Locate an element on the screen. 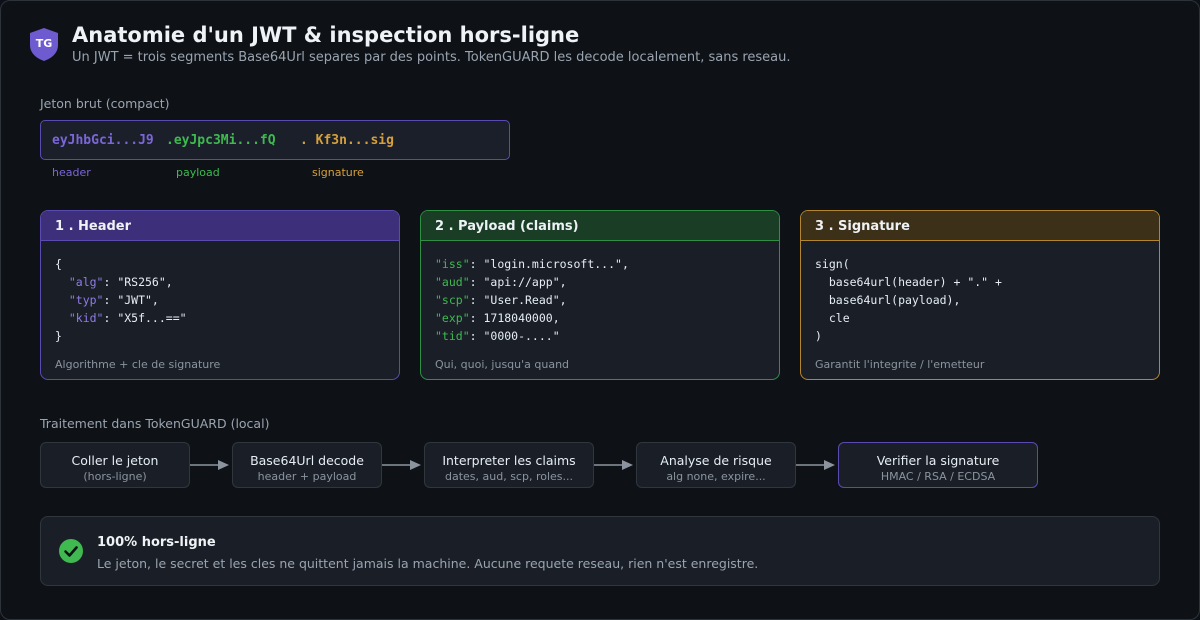 This screenshot has height=620, width=1200. step-title: Base64Url decode is located at coordinates (307, 460).